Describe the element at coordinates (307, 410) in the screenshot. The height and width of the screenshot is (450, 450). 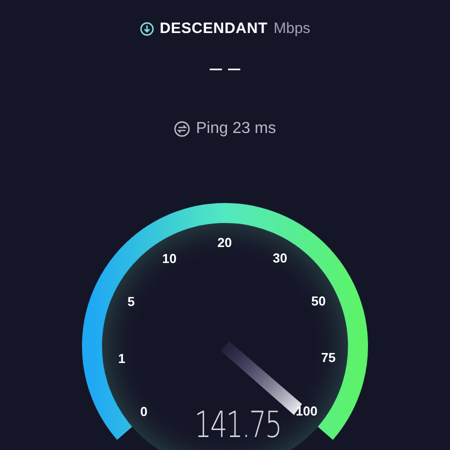
I see `gauge-tick-label: 100` at that location.